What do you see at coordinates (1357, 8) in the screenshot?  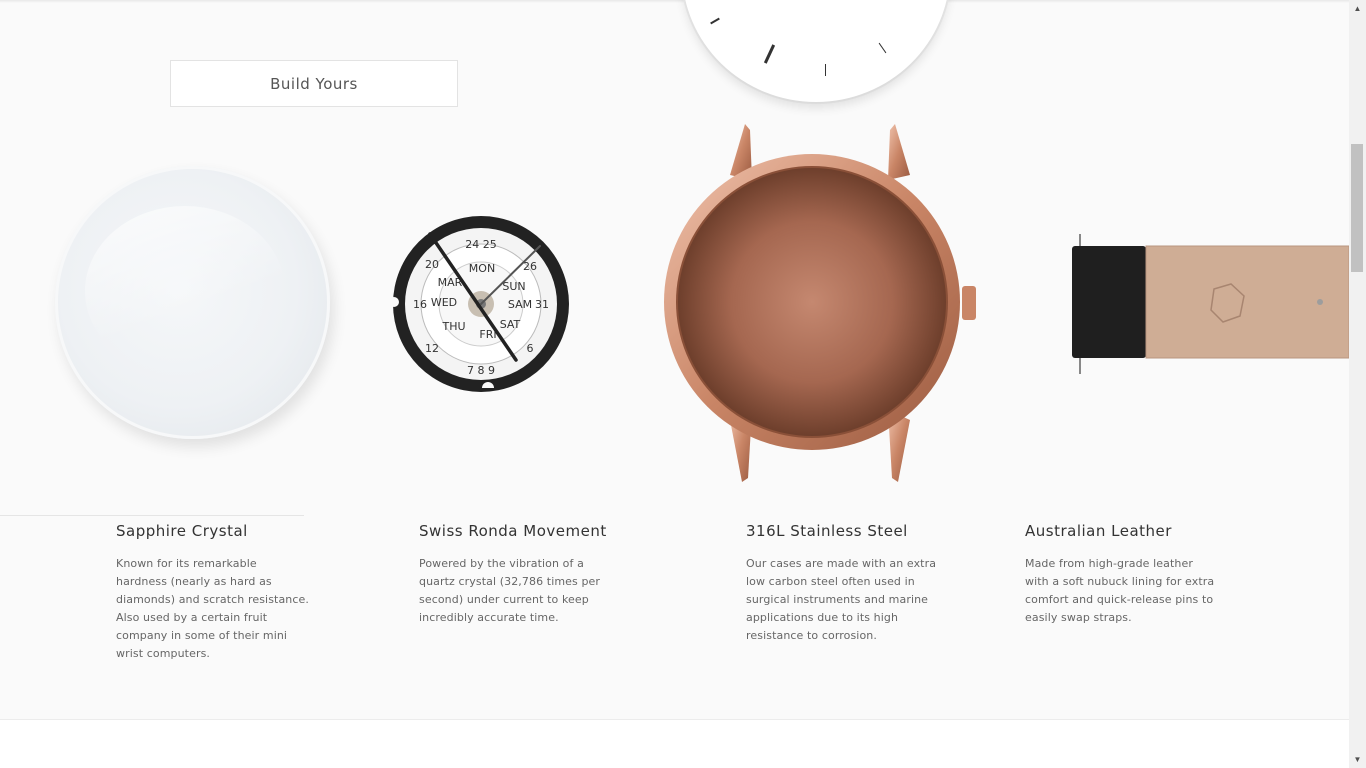 I see `scroll-up-arrow-icon: ▲` at bounding box center [1357, 8].